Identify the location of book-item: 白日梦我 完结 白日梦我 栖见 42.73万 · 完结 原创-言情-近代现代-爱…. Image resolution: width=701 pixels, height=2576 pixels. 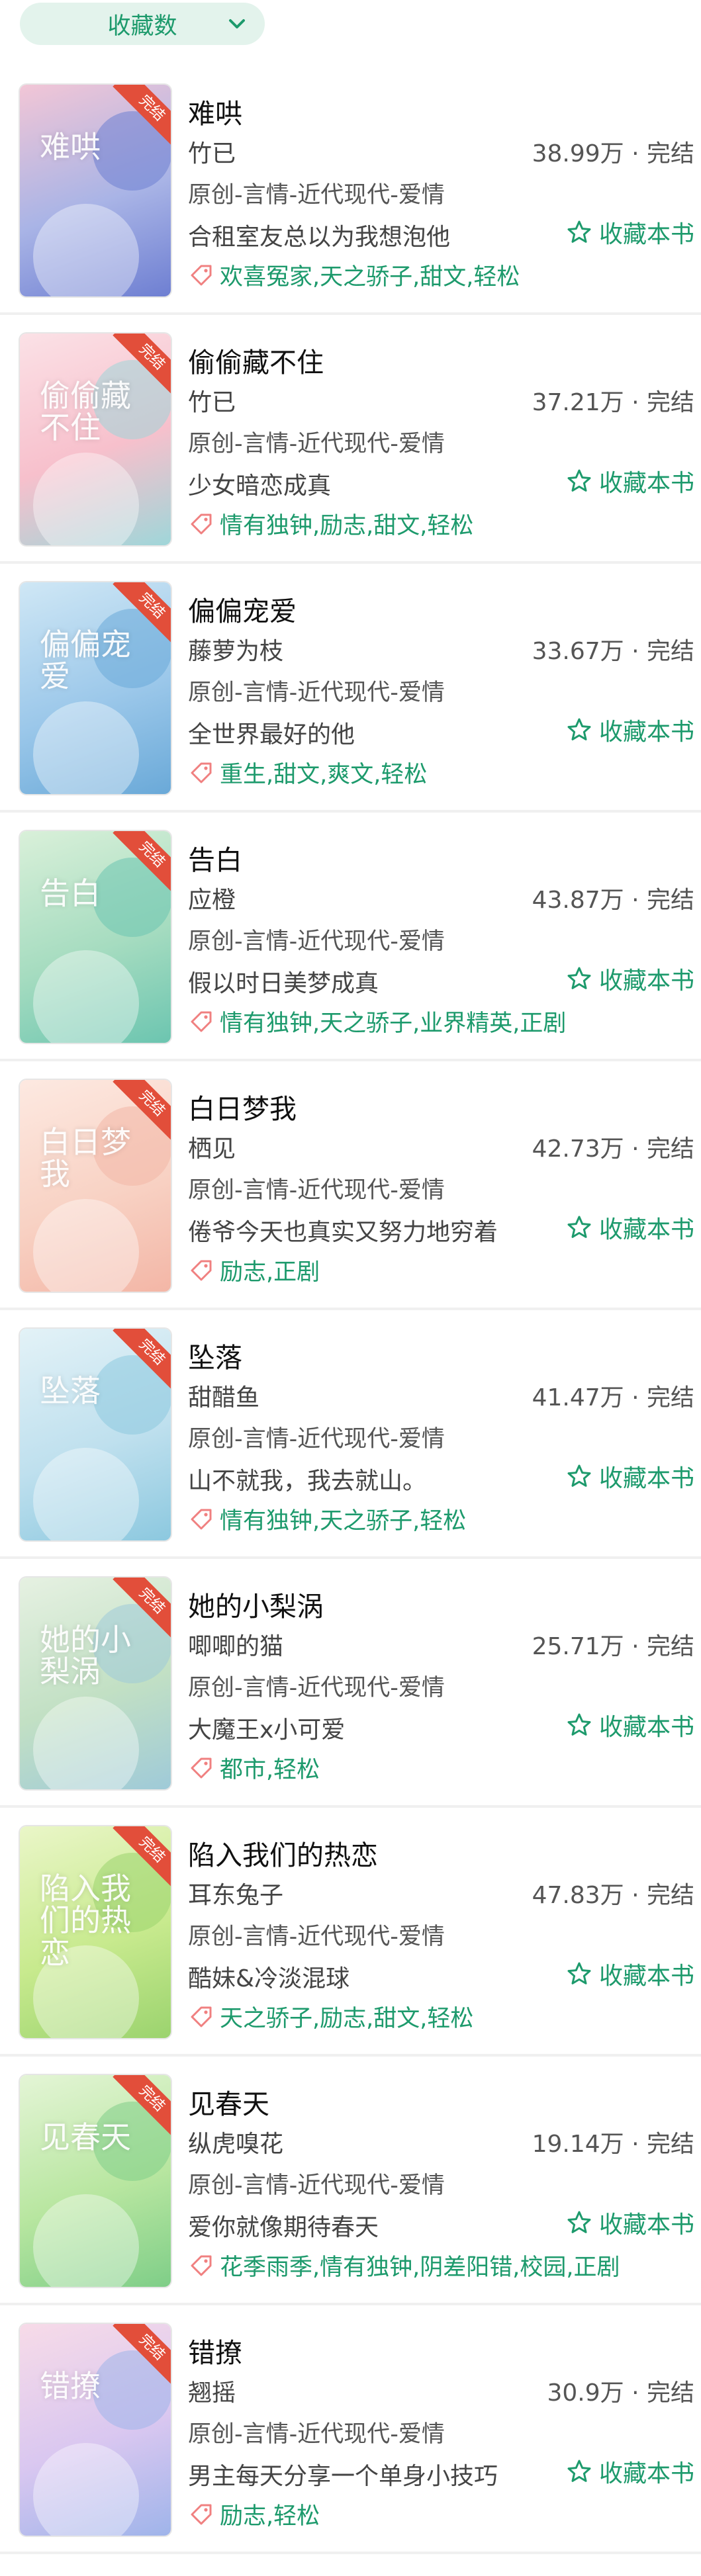
(350, 1185).